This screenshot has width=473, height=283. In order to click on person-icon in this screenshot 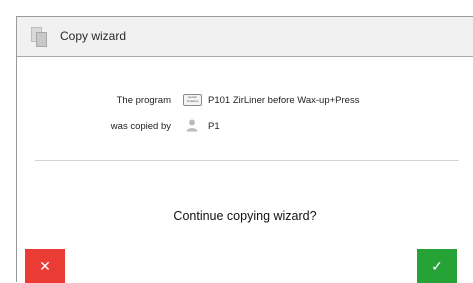, I will do `click(192, 125)`.